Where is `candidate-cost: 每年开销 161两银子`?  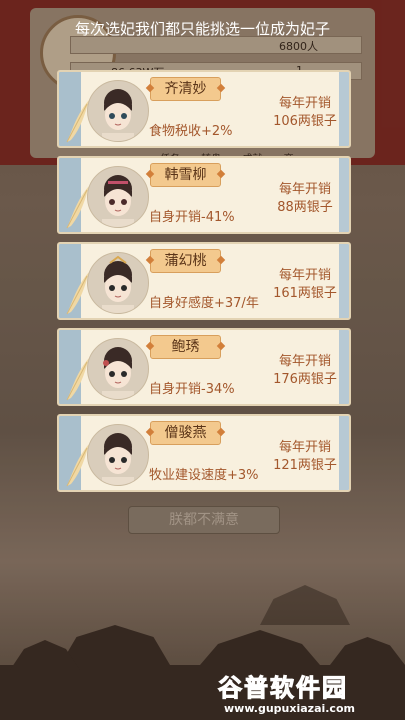 candidate-cost: 每年开销 161两银子 is located at coordinates (305, 284).